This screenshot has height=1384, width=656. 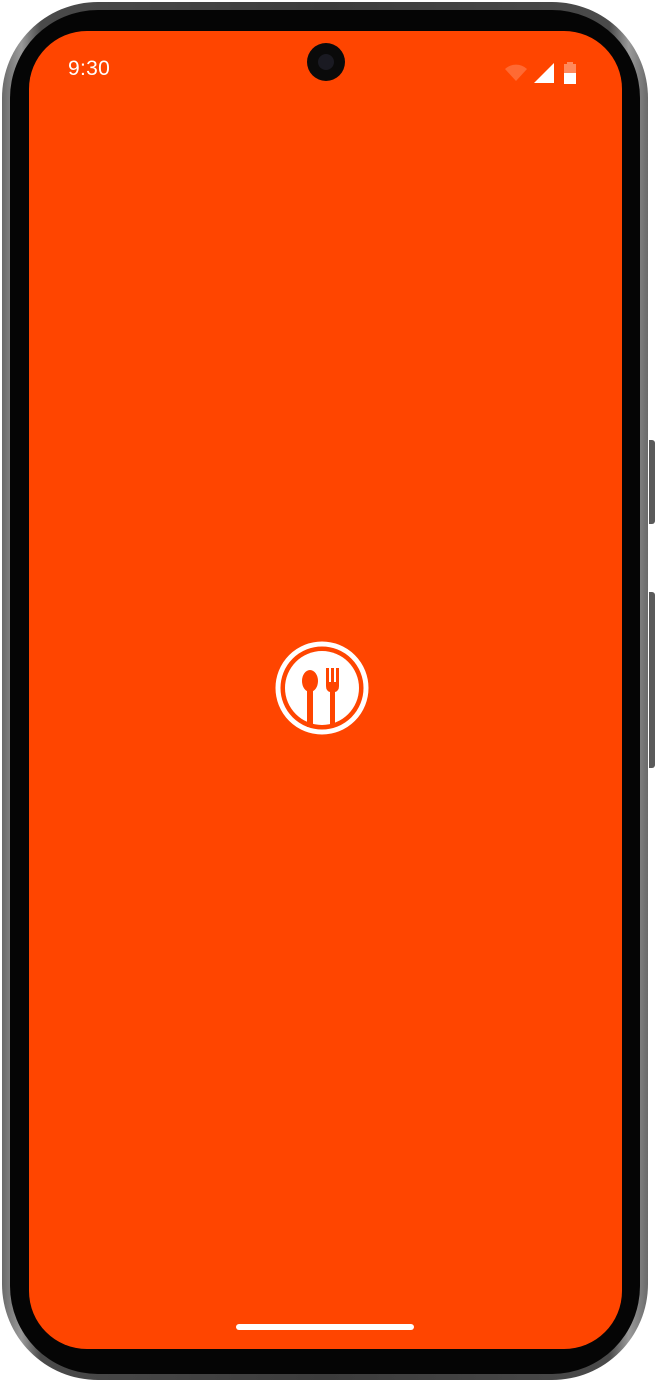 What do you see at coordinates (326, 62) in the screenshot?
I see `front-camera` at bounding box center [326, 62].